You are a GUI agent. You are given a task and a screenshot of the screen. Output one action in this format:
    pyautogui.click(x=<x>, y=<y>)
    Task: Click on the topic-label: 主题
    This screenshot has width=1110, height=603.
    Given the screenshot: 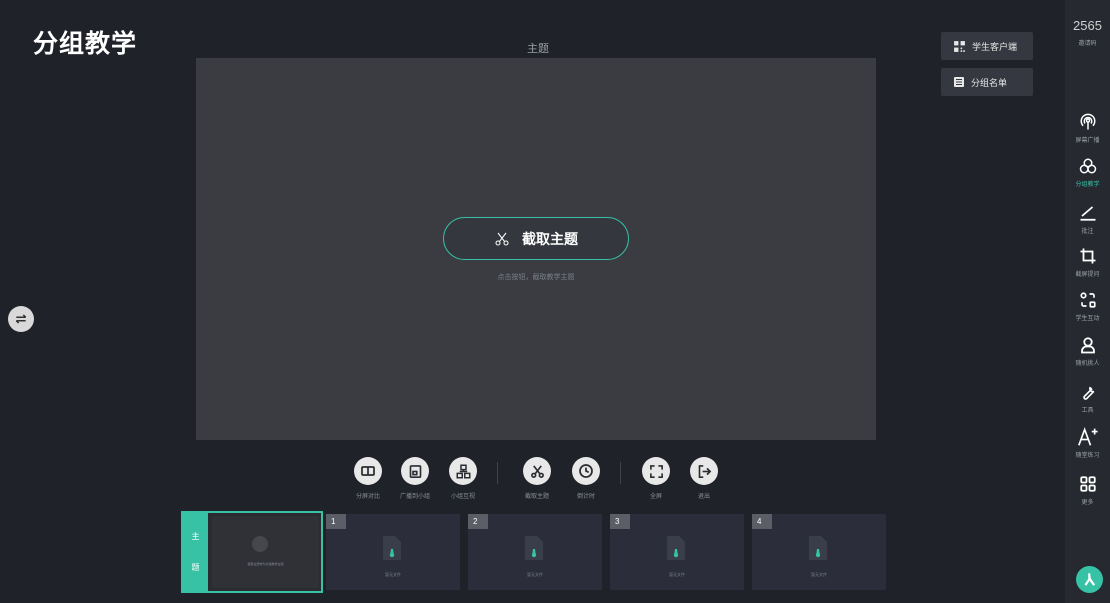 What is the action you would take?
    pyautogui.click(x=538, y=49)
    